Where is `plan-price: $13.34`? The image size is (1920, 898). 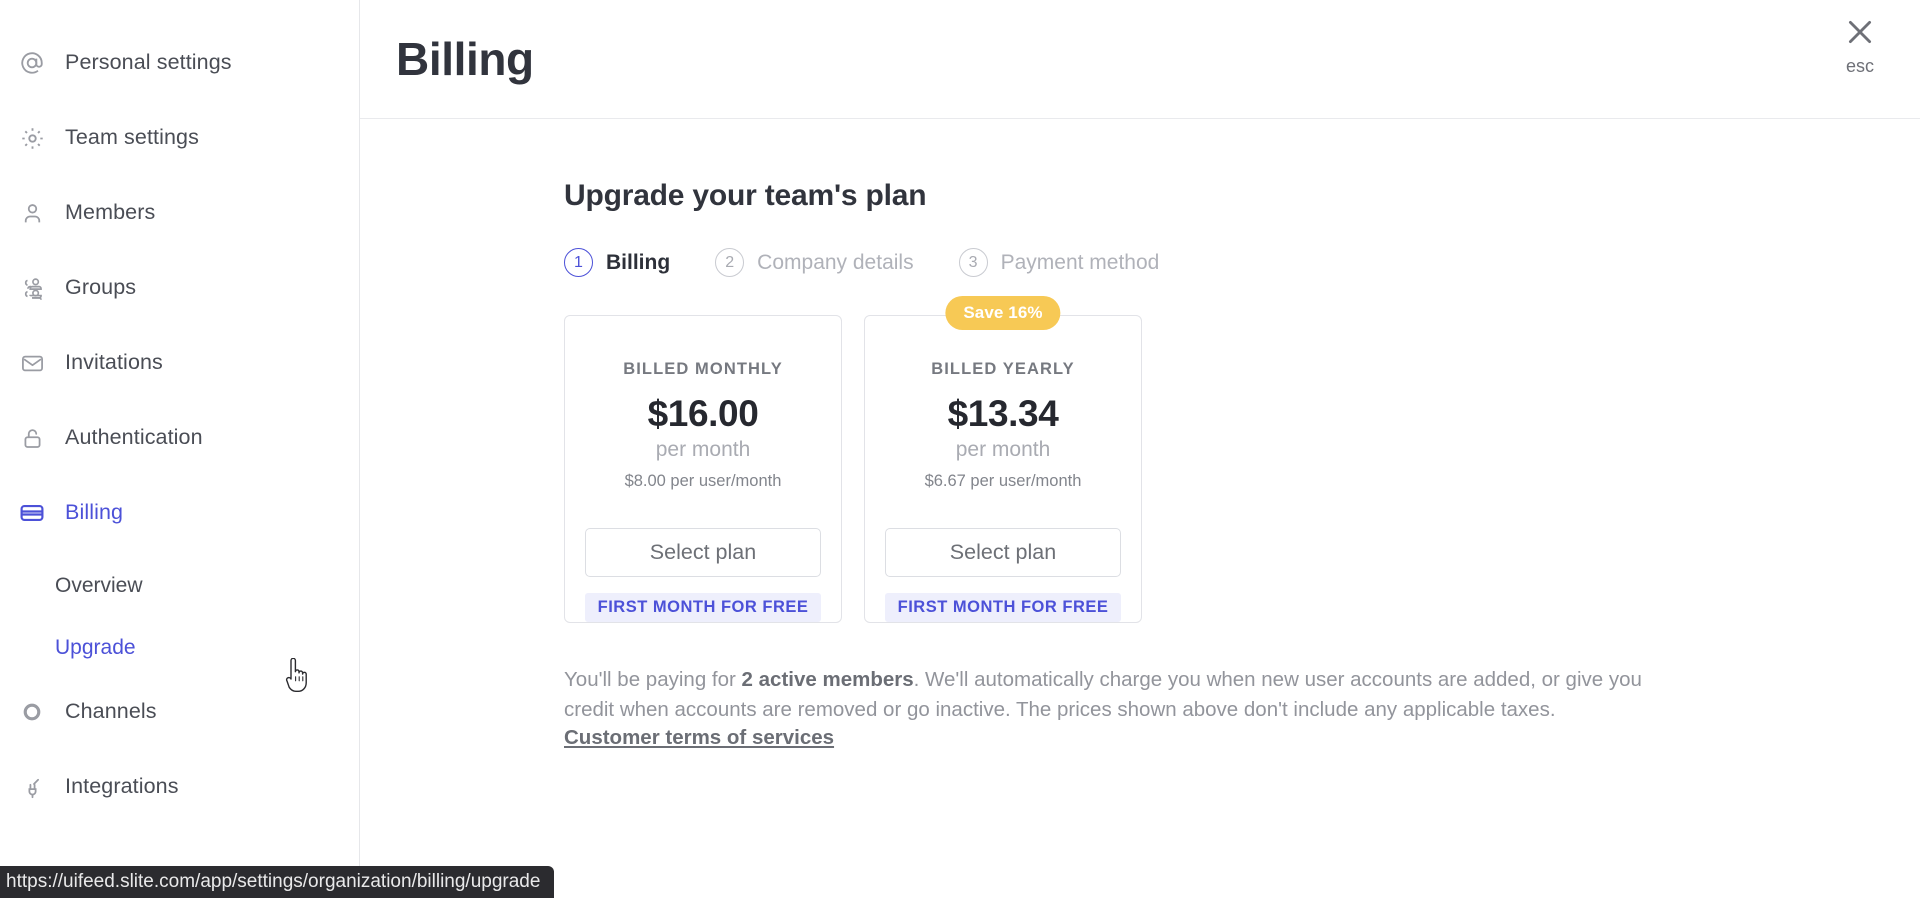
plan-price: $13.34 is located at coordinates (1003, 413).